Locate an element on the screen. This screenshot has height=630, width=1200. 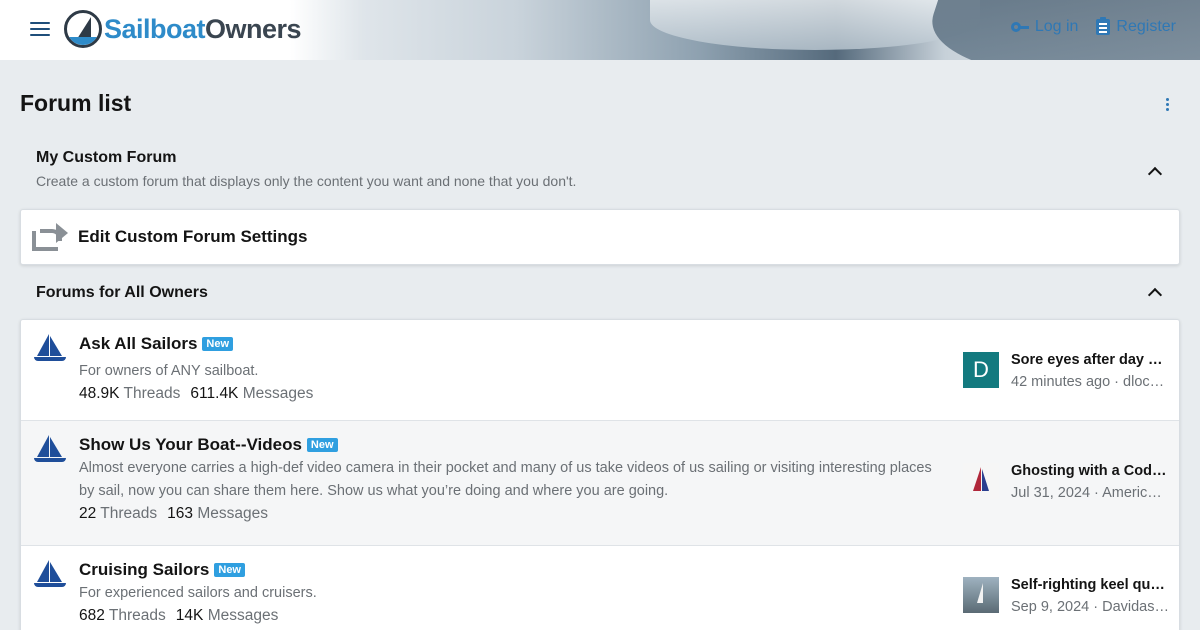
edit-custom-forum-settings-button: Edit Custom Forum Settings is located at coordinates (600, 237).